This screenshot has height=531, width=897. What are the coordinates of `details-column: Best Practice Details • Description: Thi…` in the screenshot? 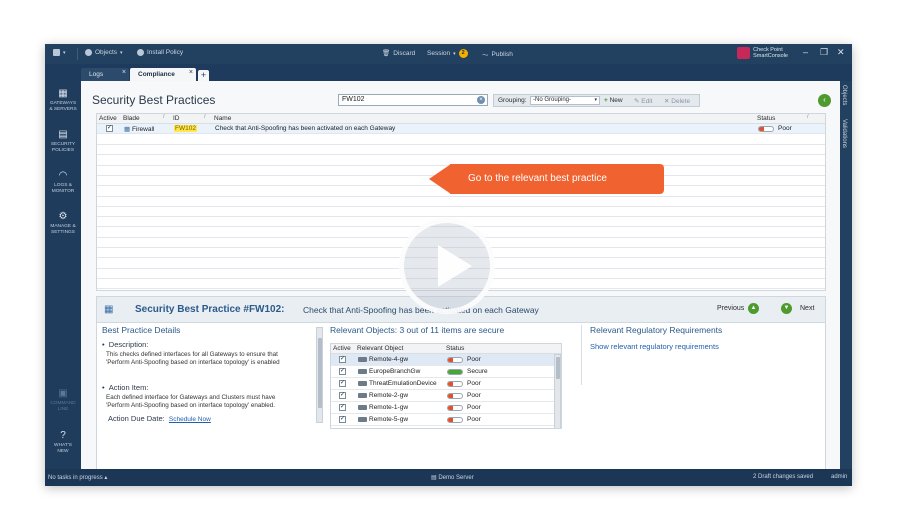 It's located at (212, 390).